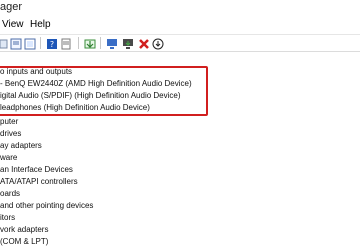  What do you see at coordinates (180, 25) in the screenshot?
I see `menu-bar: View Help` at bounding box center [180, 25].